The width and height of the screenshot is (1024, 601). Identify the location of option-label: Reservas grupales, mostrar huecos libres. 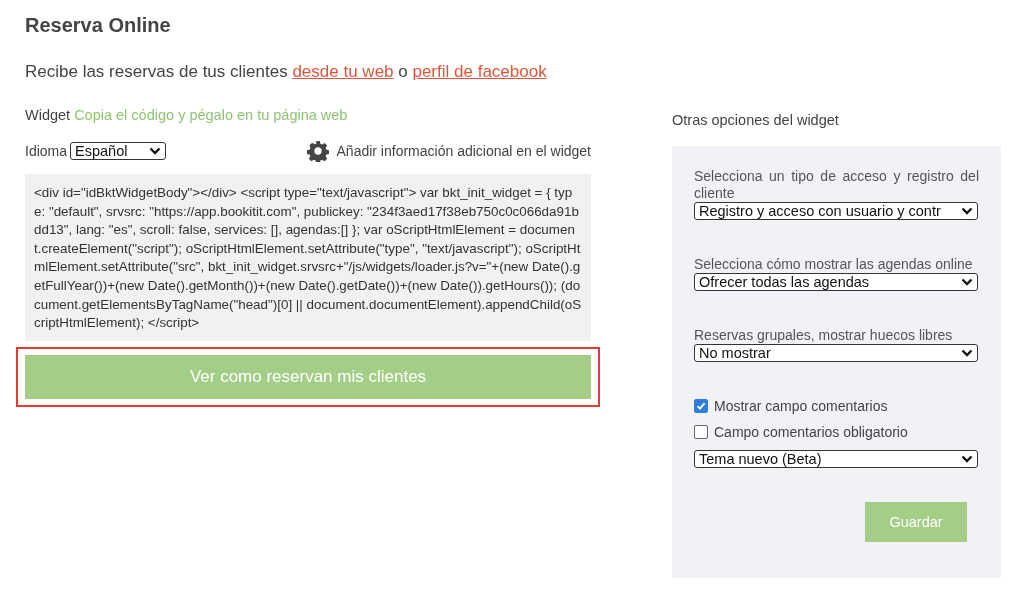
(824, 335).